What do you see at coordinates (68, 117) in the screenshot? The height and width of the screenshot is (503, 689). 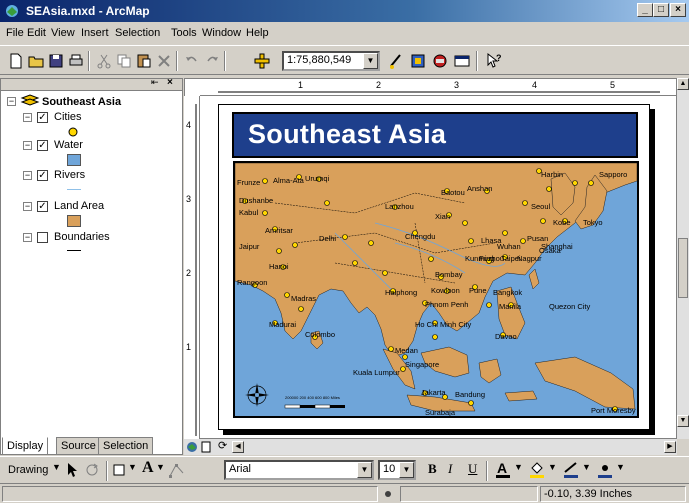 I see `layer-name-cities: Cities` at bounding box center [68, 117].